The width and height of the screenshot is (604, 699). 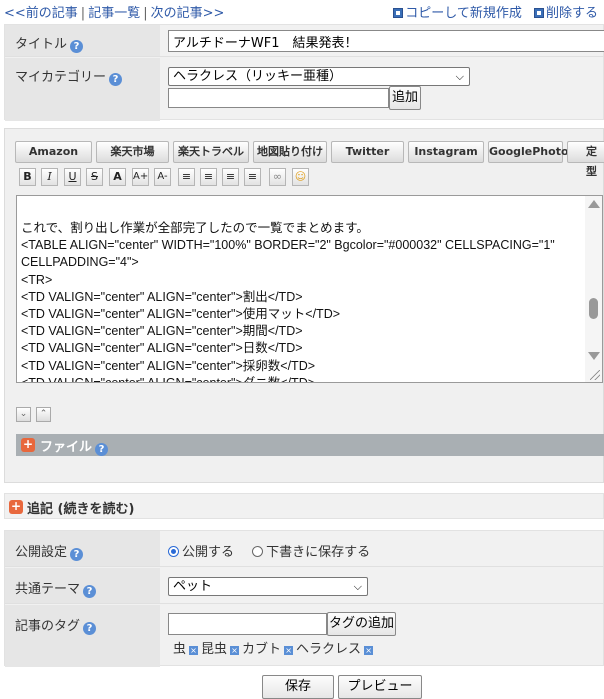 What do you see at coordinates (247, 624) in the screenshot?
I see `tag-input` at bounding box center [247, 624].